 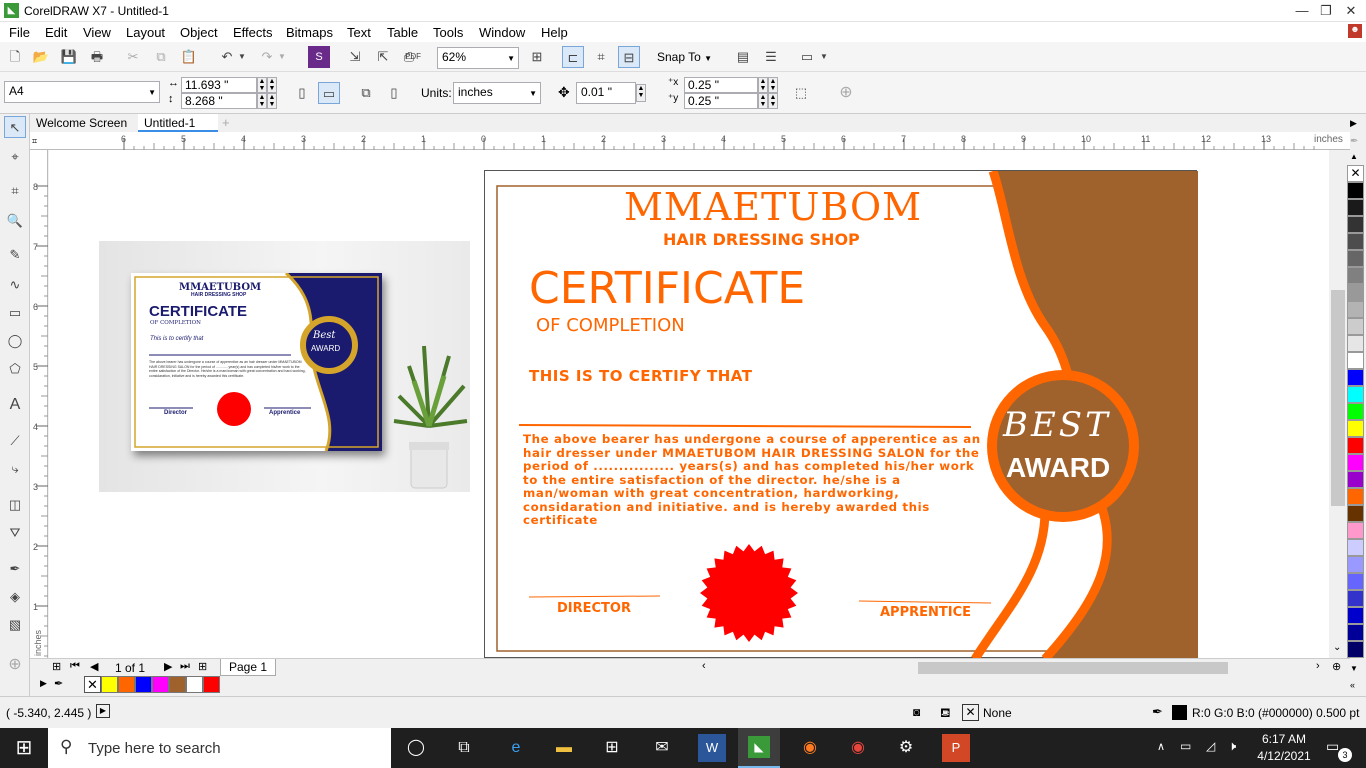 What do you see at coordinates (219, 85) in the screenshot?
I see `page-width-field: 11.693 "` at bounding box center [219, 85].